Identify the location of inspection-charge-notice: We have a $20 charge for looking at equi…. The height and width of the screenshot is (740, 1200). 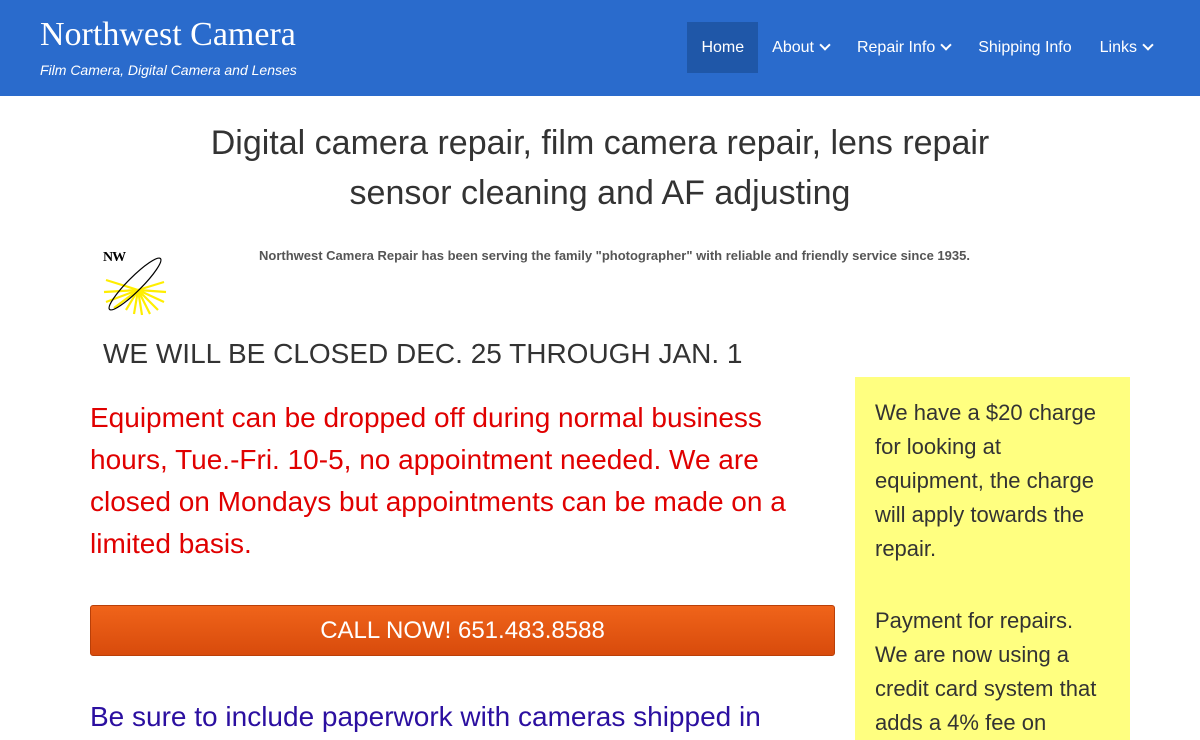
(985, 480).